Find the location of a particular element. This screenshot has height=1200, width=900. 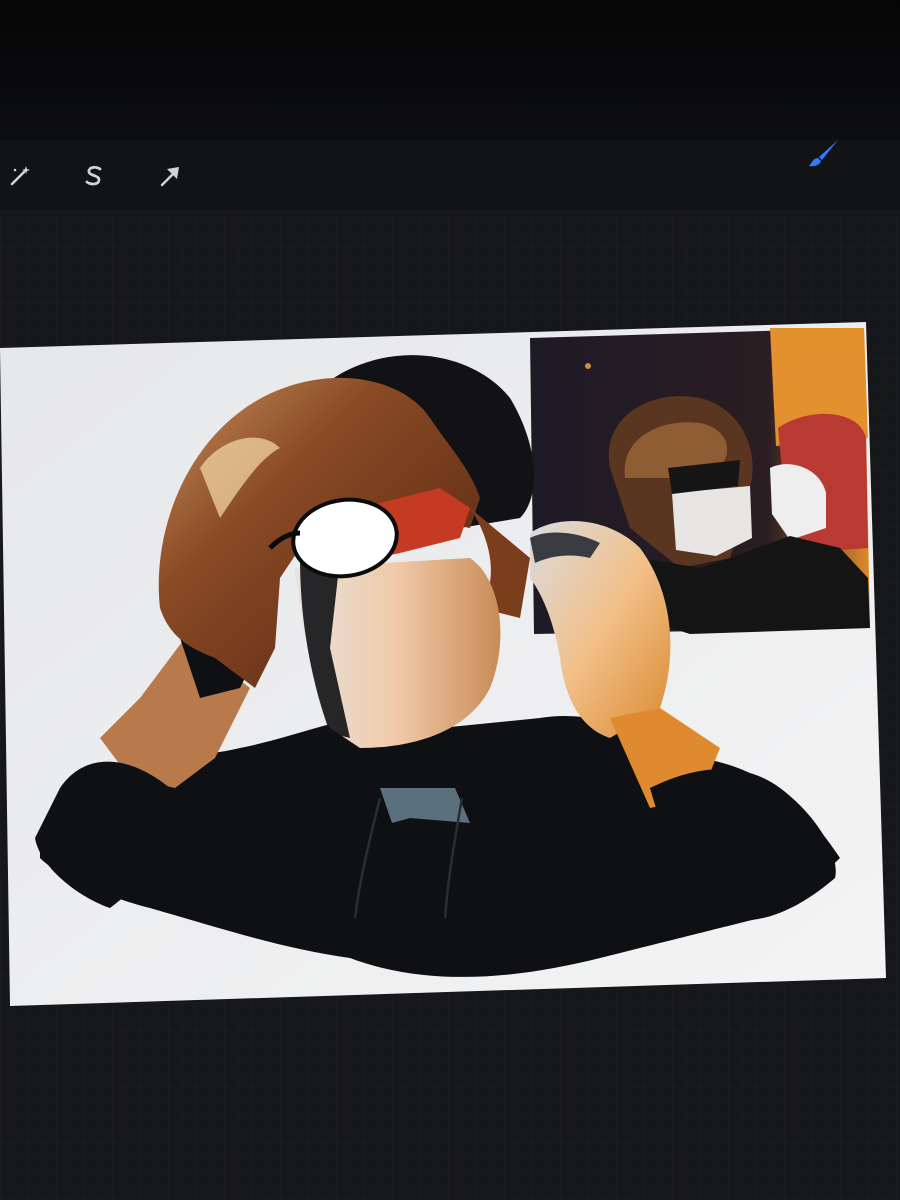

adjustments-button is located at coordinates (20, 176).